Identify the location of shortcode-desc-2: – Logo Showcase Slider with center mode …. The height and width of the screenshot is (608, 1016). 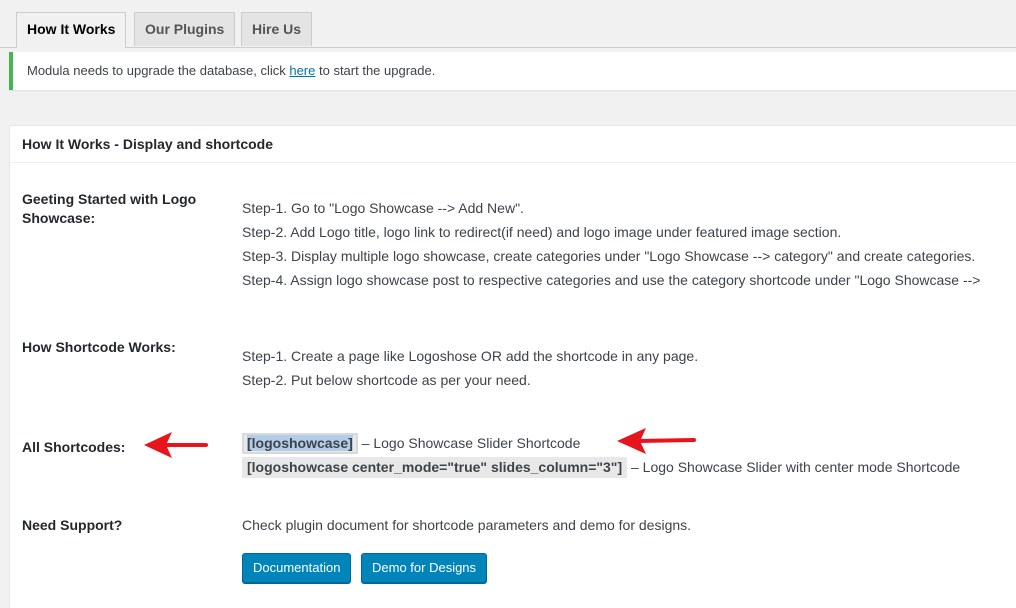
(794, 467).